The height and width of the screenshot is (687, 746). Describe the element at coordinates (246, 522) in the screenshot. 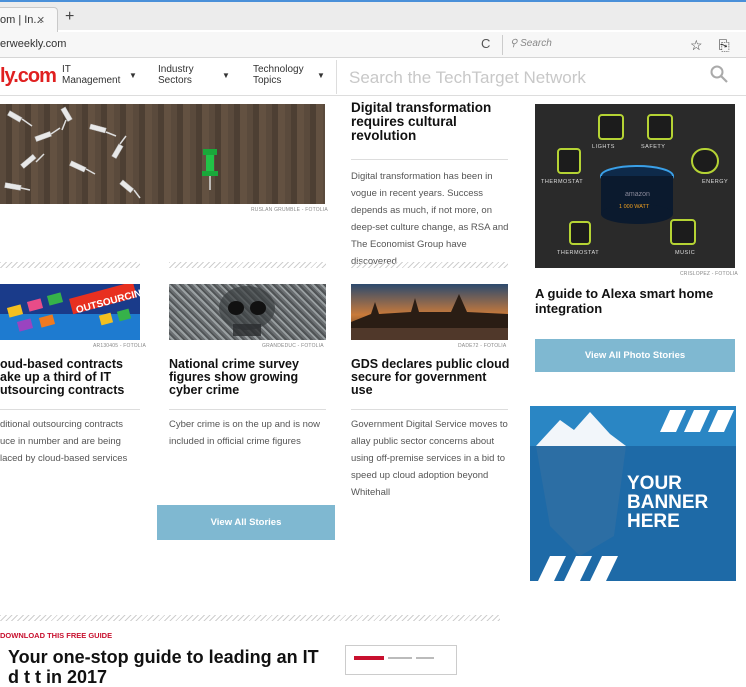

I see `view-all-stories-button: View All Stories` at that location.